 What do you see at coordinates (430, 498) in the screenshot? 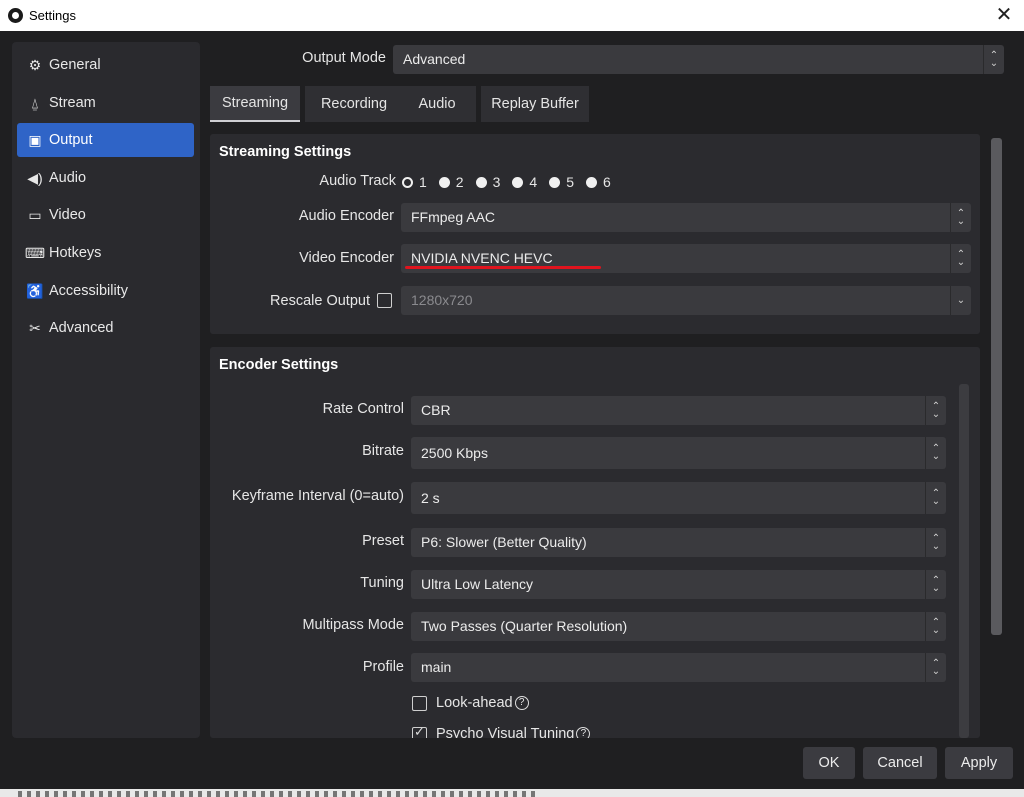
I see `keyframe-interval-value: 2 s` at bounding box center [430, 498].